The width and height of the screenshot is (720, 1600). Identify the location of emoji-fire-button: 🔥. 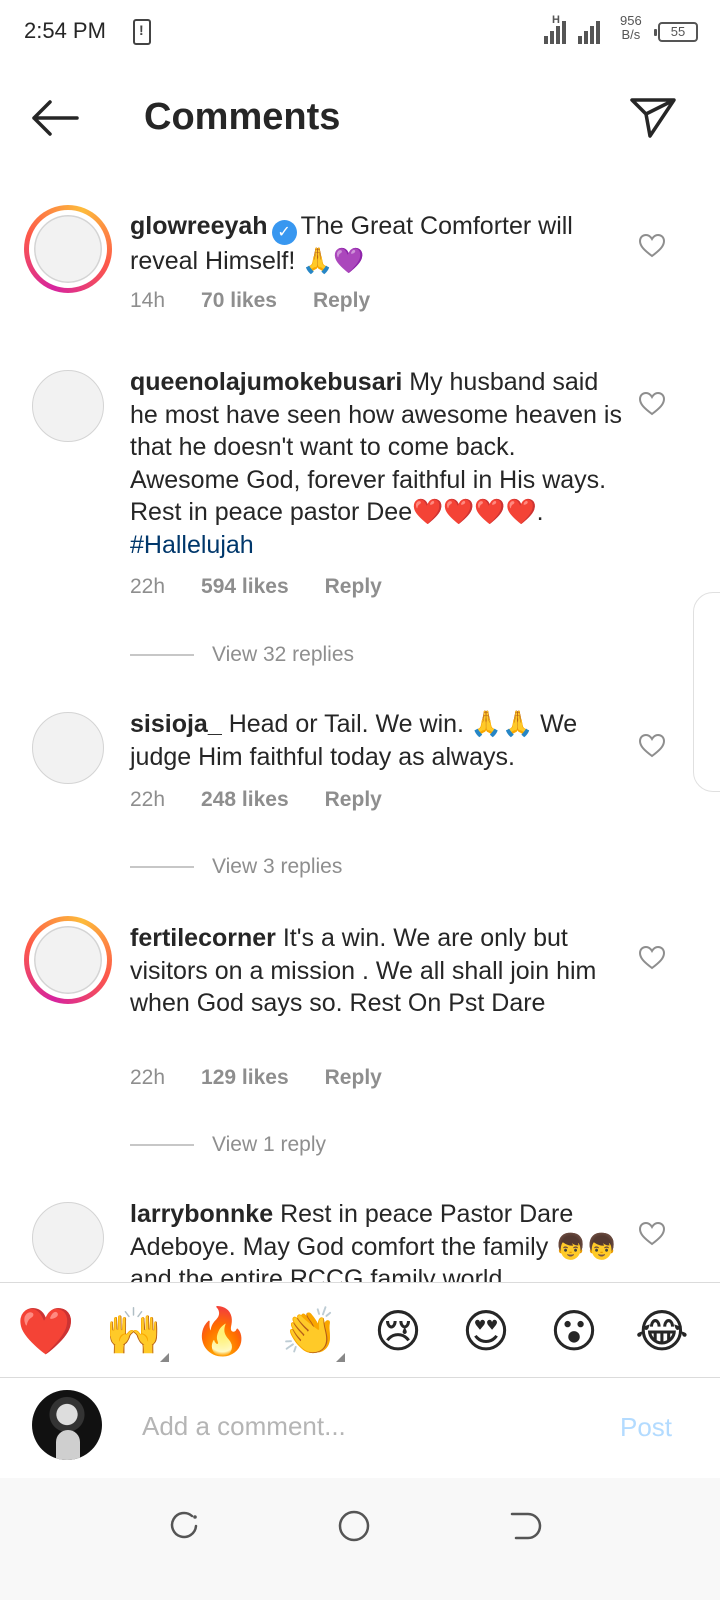
(222, 1331).